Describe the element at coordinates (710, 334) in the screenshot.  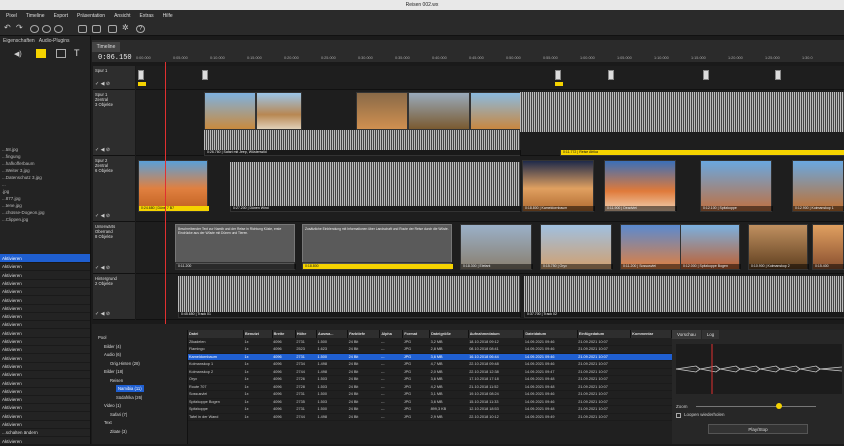
I see `tab-log: Log` at that location.